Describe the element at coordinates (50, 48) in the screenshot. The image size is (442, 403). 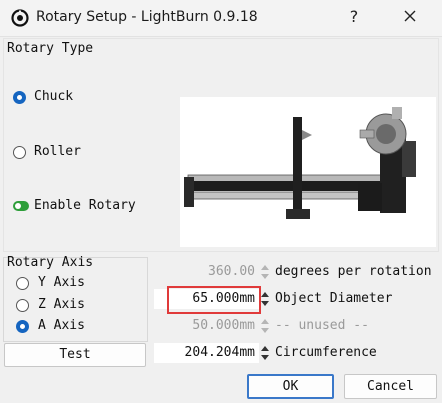
I see `rotary-type-heading: Rotary Type` at that location.